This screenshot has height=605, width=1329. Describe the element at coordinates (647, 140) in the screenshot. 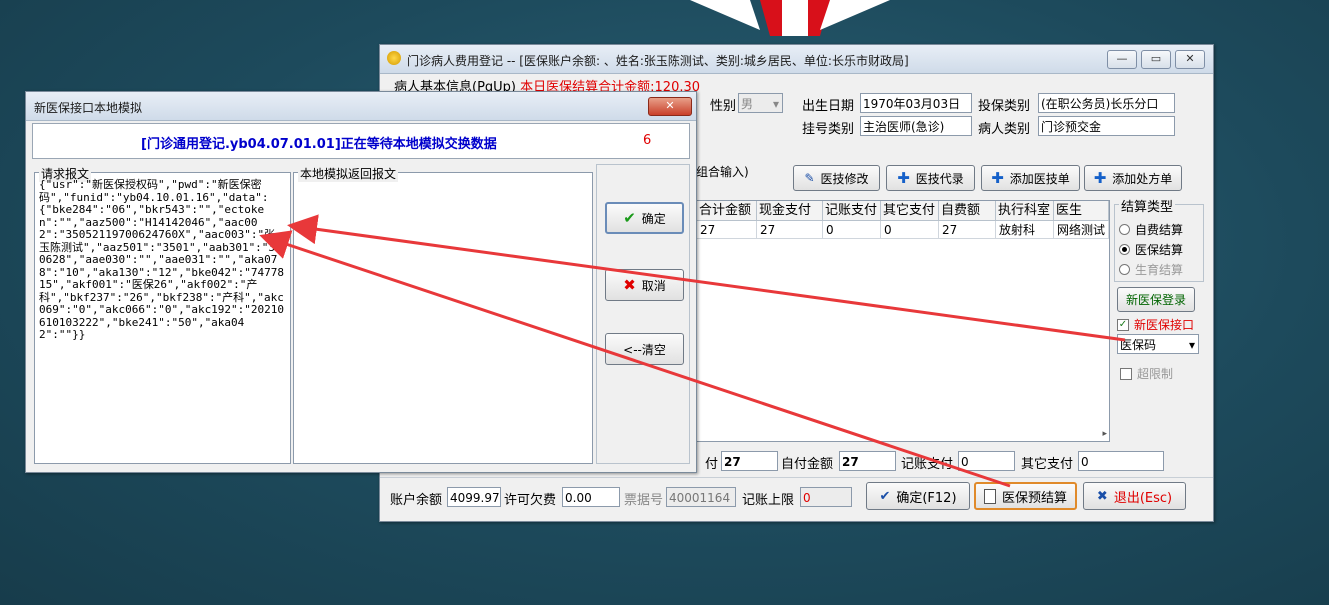

I see `countdown-counter: 6` at that location.